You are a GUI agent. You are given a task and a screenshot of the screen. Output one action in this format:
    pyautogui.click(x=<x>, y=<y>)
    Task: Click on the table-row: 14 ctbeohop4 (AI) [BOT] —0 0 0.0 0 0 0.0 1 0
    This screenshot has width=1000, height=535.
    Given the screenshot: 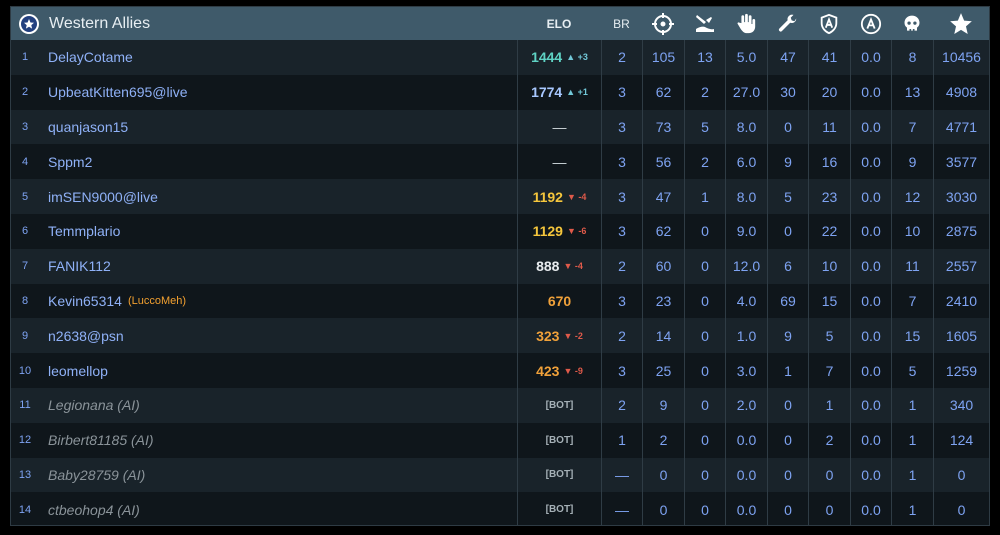 What is the action you would take?
    pyautogui.click(x=500, y=508)
    